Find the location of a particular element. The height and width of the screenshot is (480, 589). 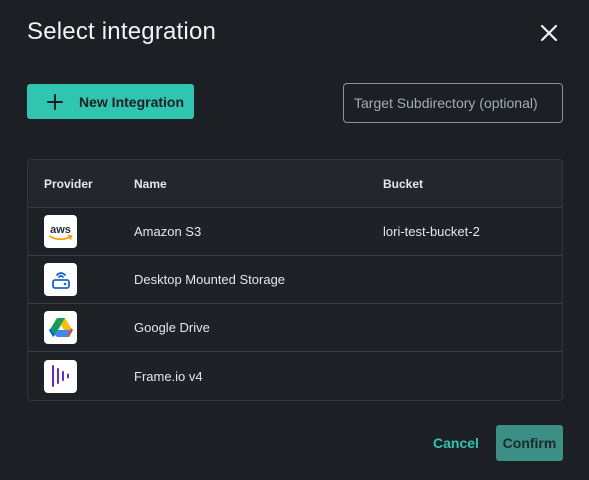

table-row-desktop-mounted-storage: Desktop Mounted Storage is located at coordinates (295, 280).